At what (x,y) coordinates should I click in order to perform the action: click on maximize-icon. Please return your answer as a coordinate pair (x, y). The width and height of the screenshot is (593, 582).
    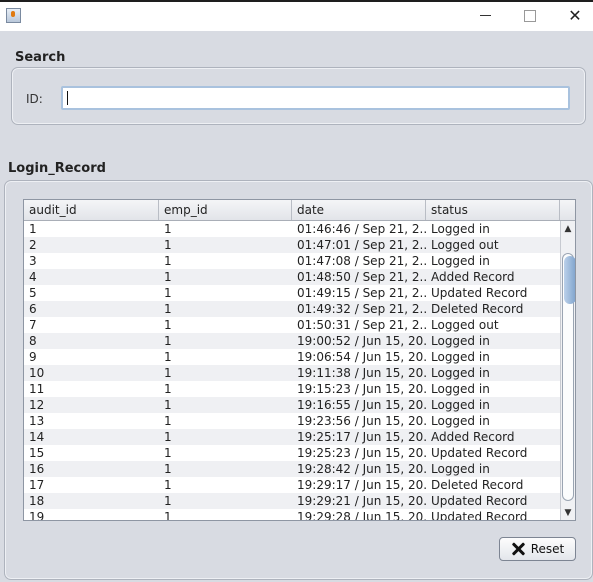
    Looking at the image, I should click on (530, 15).